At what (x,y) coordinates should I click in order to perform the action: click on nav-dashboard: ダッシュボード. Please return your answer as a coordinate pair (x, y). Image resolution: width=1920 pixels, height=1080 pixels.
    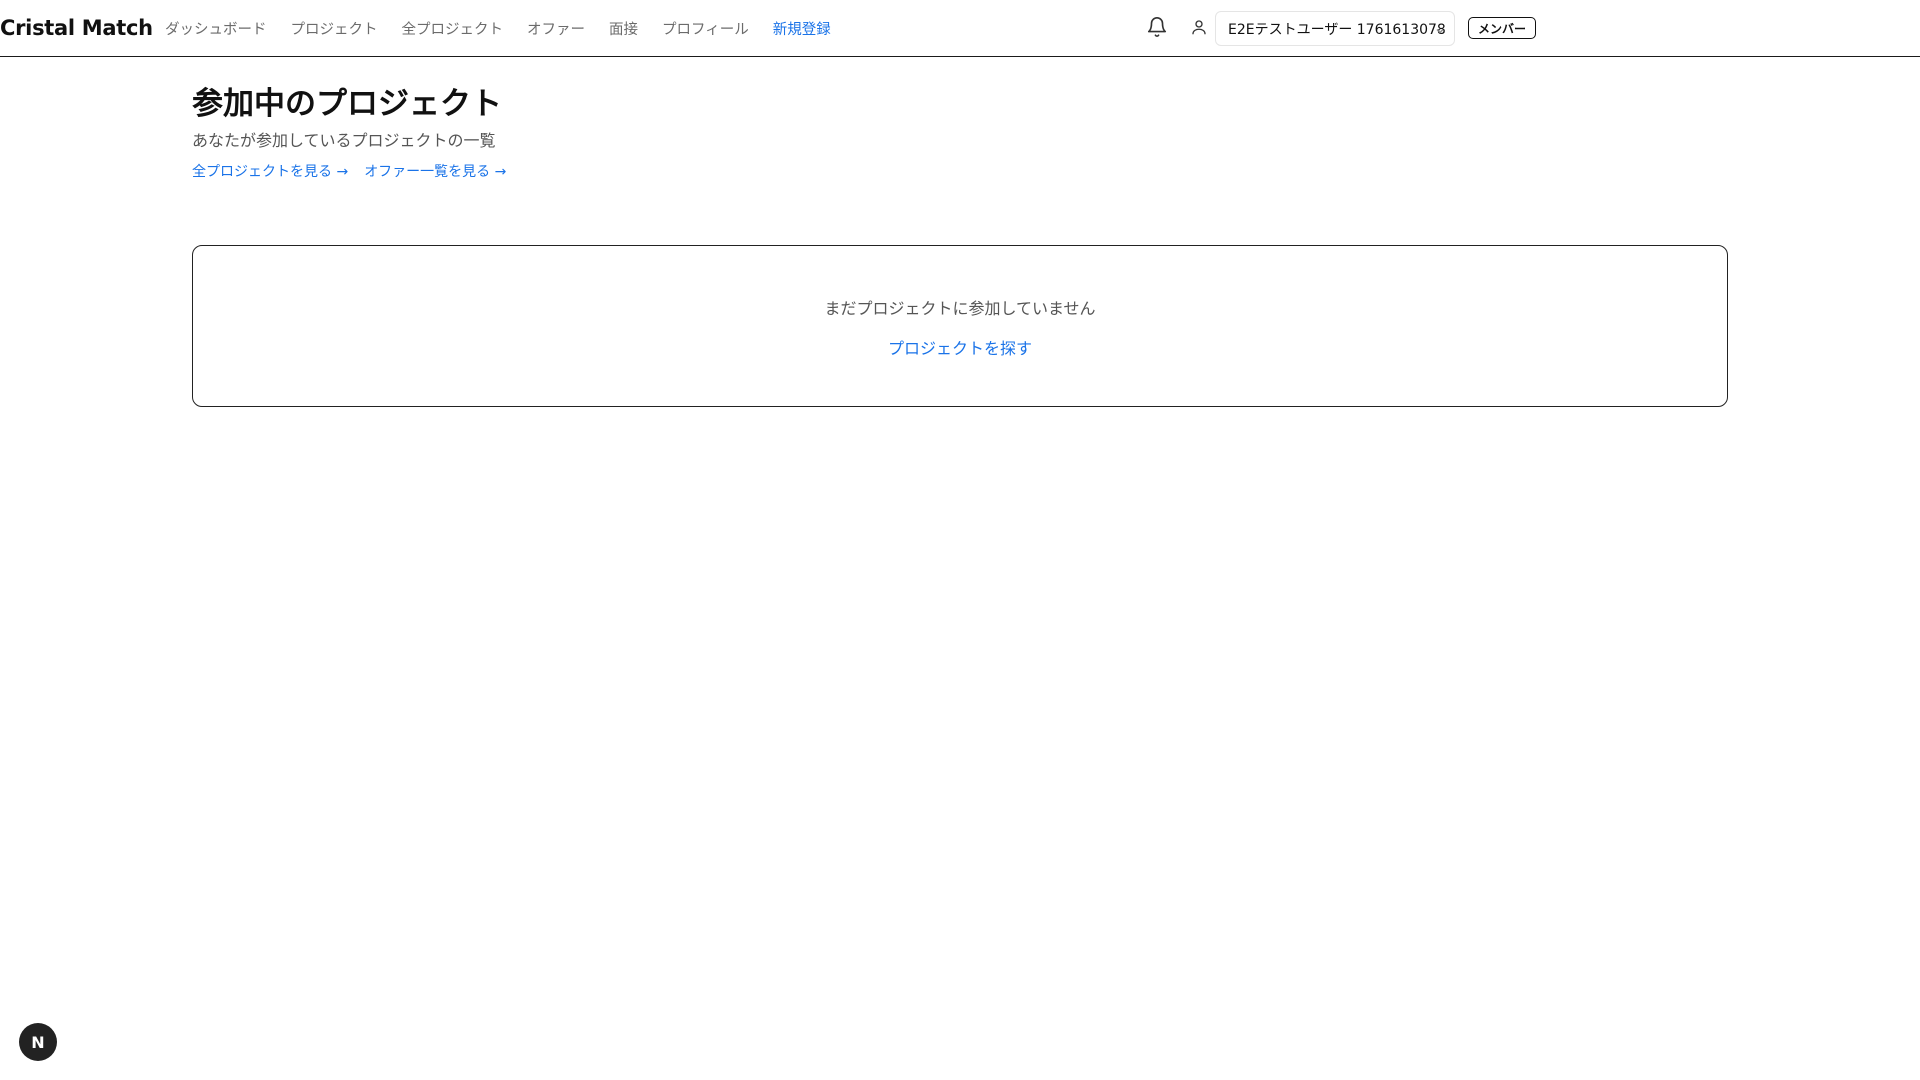
    Looking at the image, I should click on (216, 28).